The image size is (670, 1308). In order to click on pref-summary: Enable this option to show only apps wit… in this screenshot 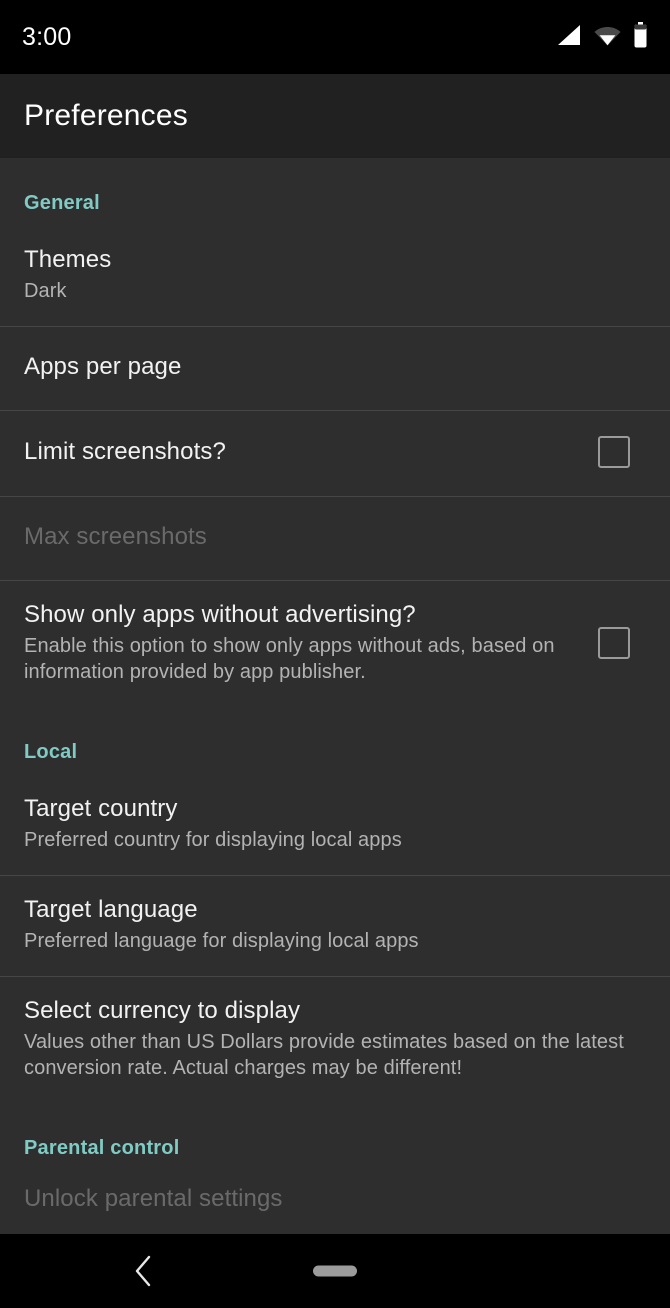, I will do `click(289, 659)`.